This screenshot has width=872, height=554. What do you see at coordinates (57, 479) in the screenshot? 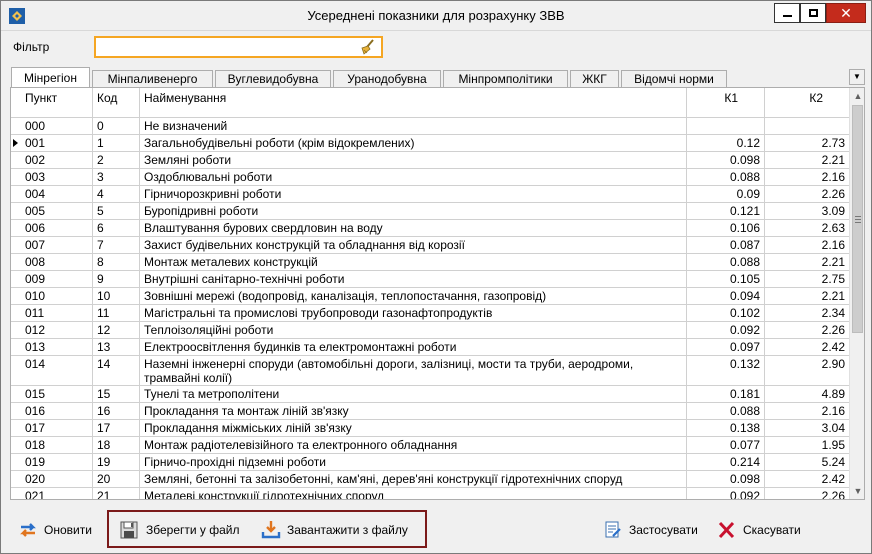
I see `cell-punkt: 020` at bounding box center [57, 479].